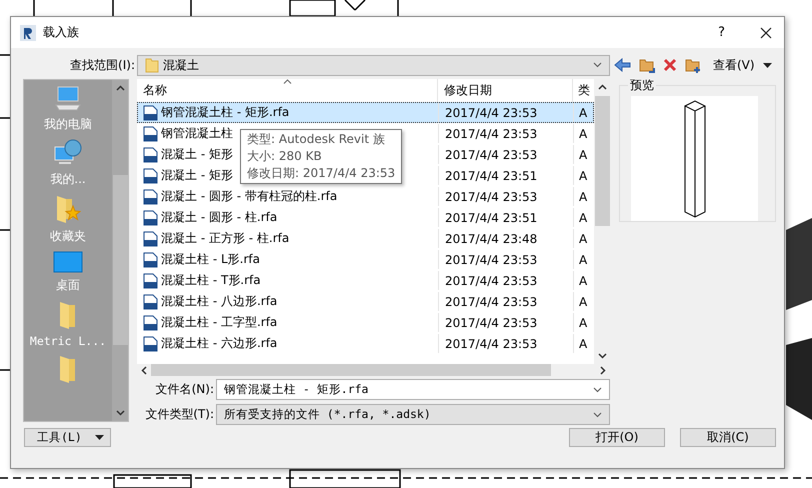  What do you see at coordinates (197, 133) in the screenshot?
I see `file-name: 钢管混凝土柱` at bounding box center [197, 133].